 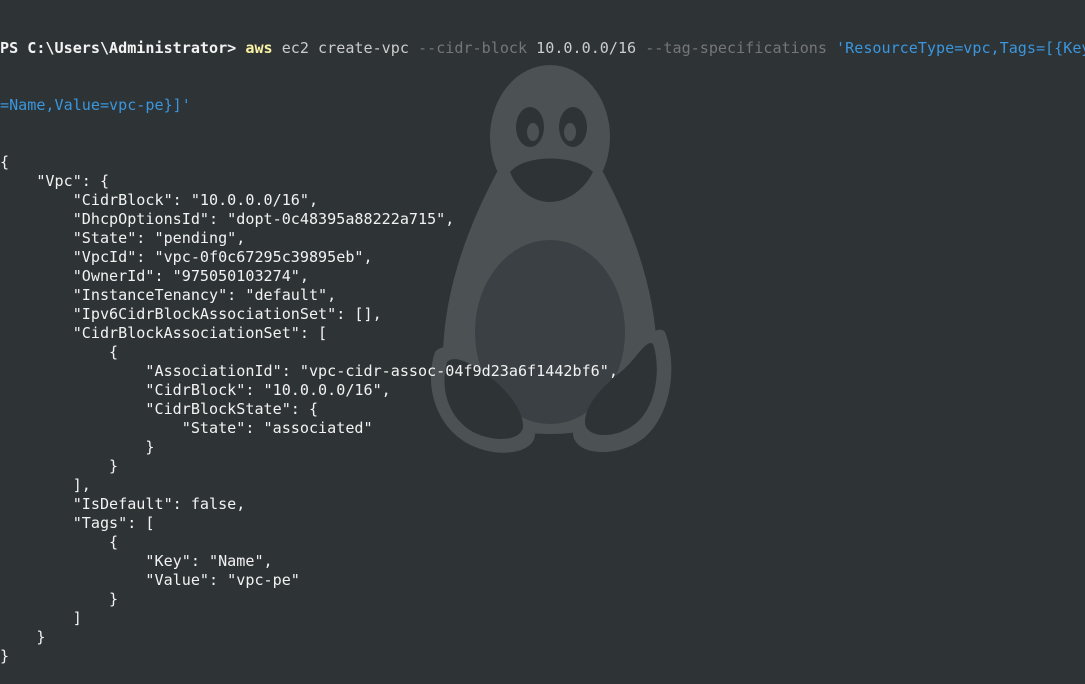 What do you see at coordinates (186, 257) in the screenshot?
I see `output-line: "VpcId": "vpc-0f0c67295c39895eb",` at bounding box center [186, 257].